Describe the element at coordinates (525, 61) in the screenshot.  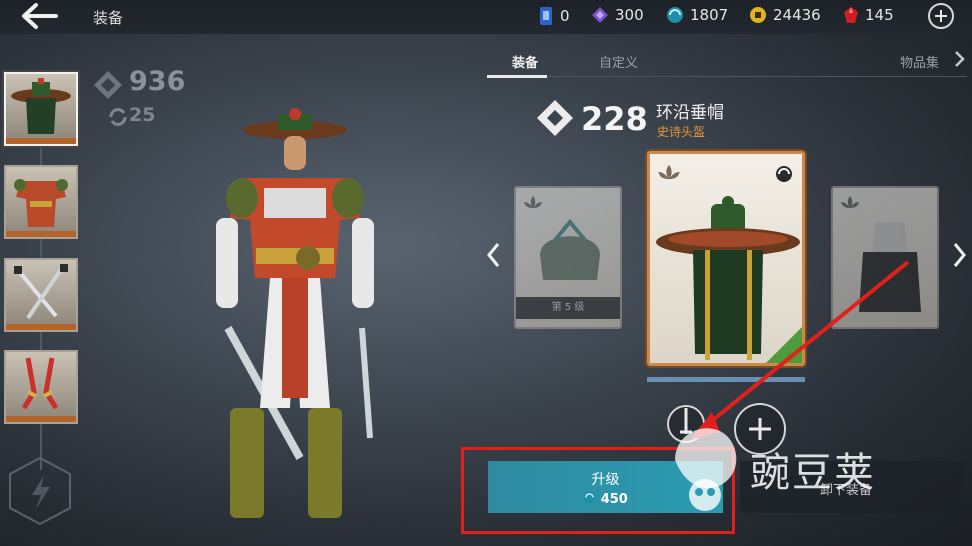
I see `tab-equipment: 装备` at that location.